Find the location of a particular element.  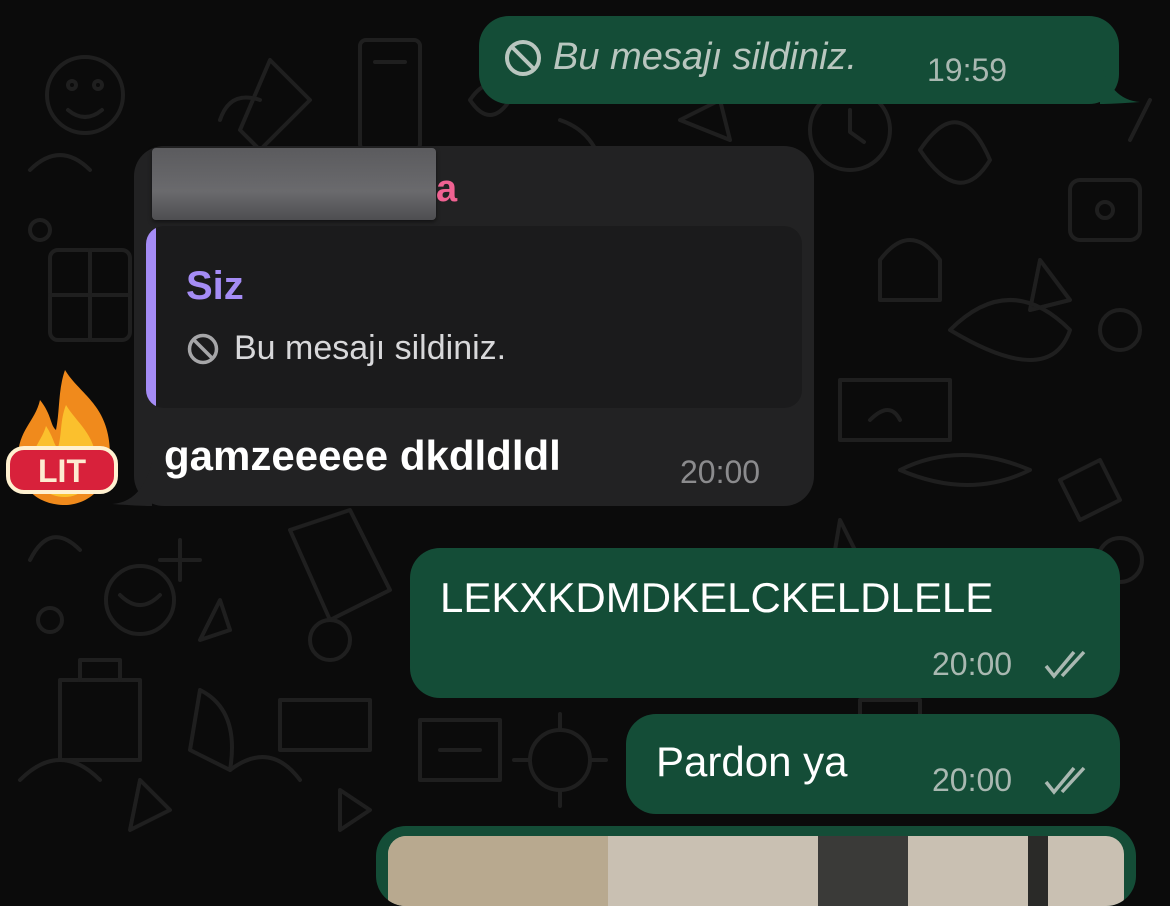

outgoing-photo-message is located at coordinates (756, 866).